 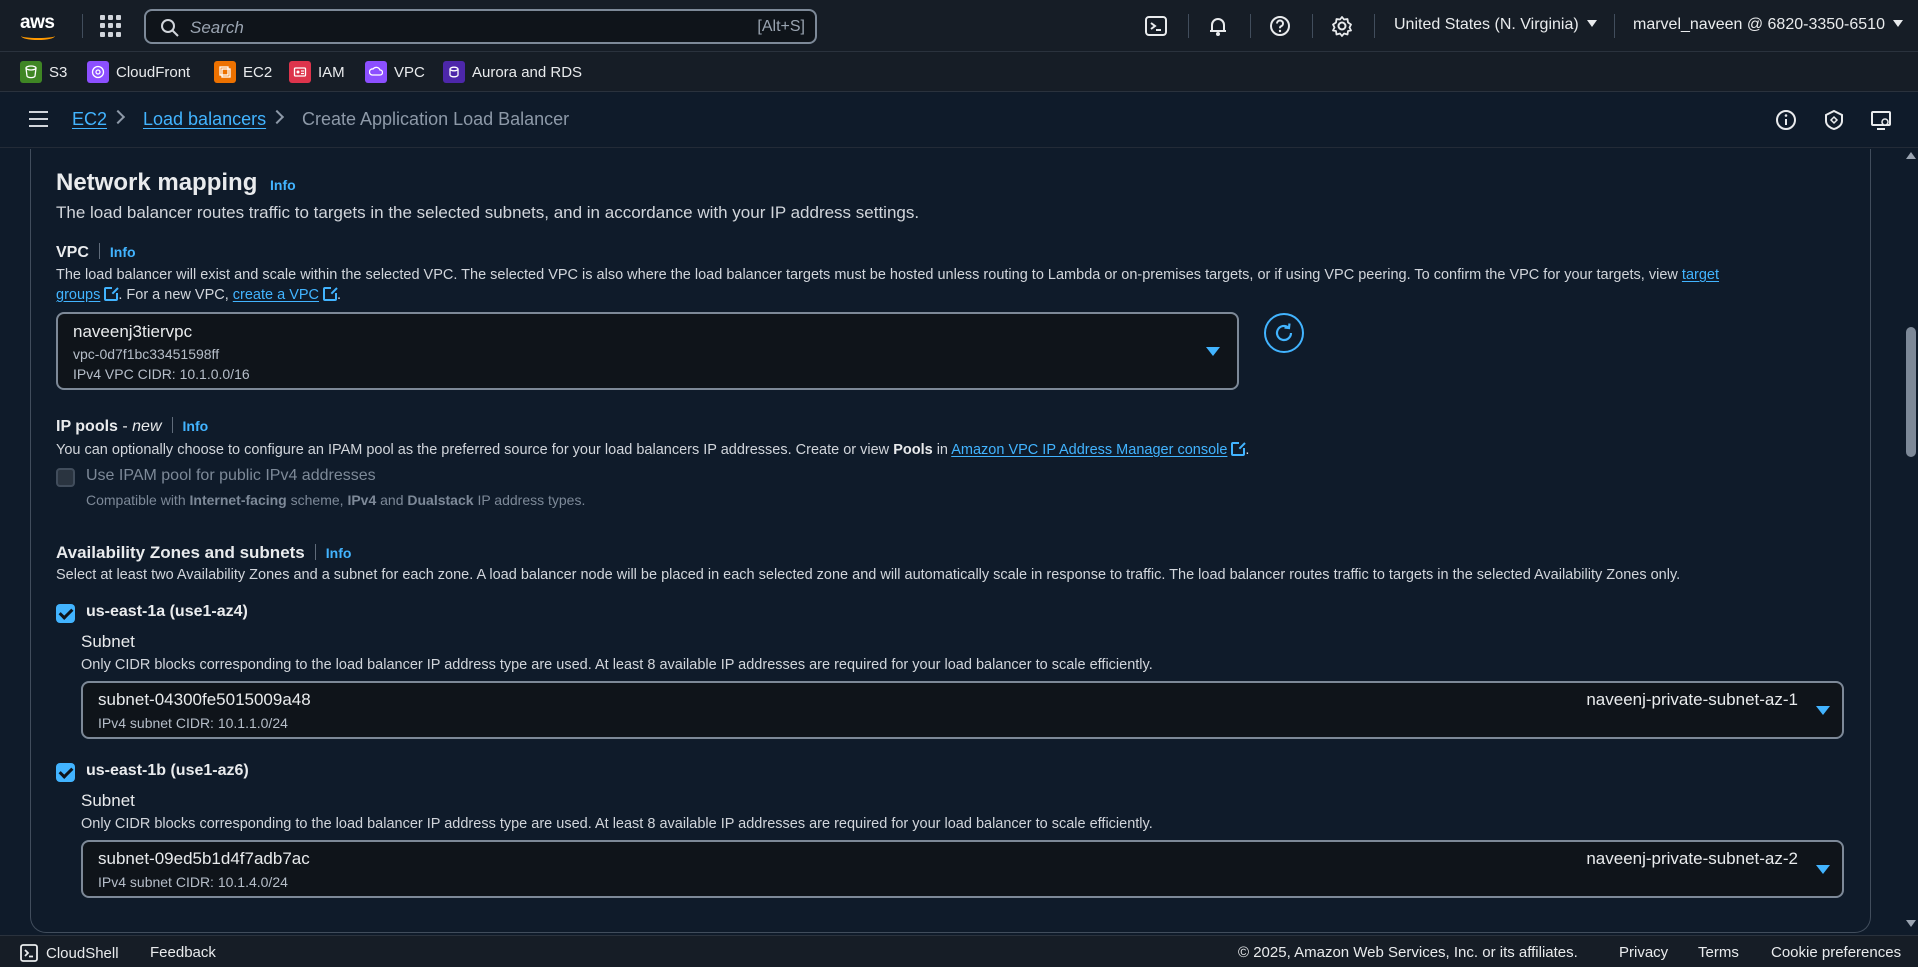 I want to click on breadcrumb-load-balancers: Load balancers, so click(x=204, y=119).